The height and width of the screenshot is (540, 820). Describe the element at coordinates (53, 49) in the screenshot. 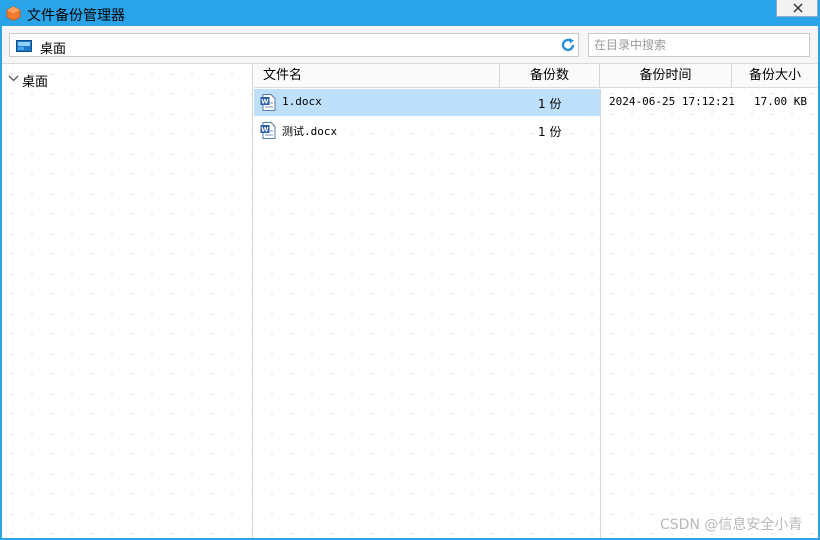

I see `path-text: 桌面` at that location.